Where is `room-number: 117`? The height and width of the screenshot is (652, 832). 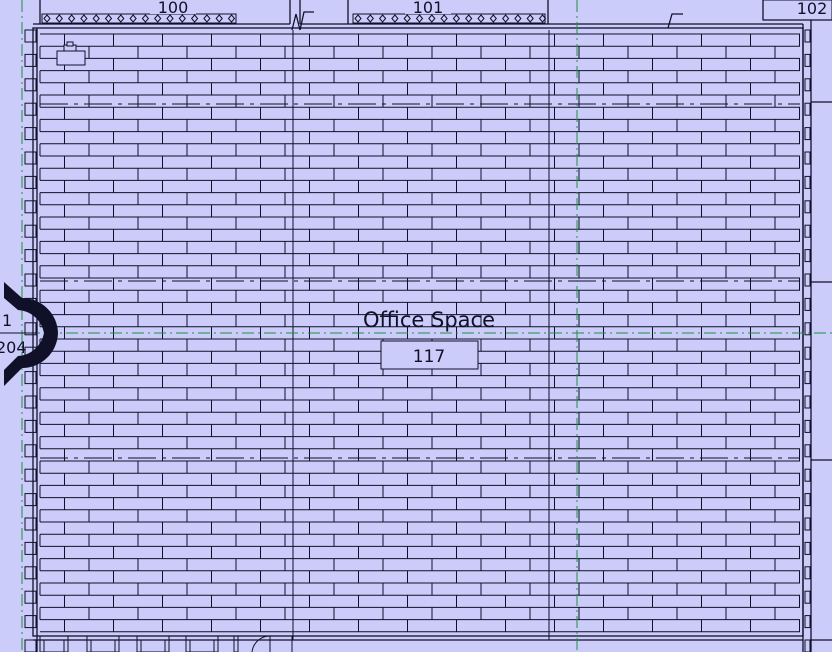
room-number: 117 is located at coordinates (429, 357).